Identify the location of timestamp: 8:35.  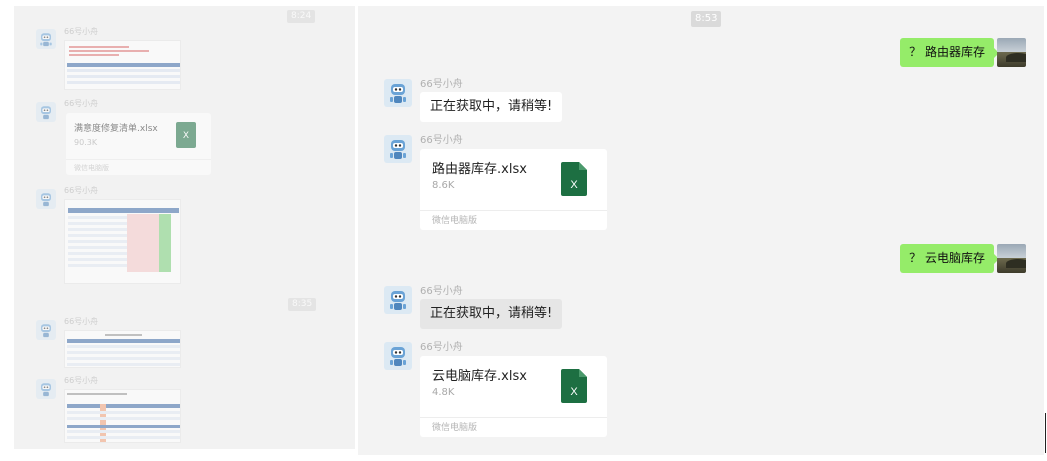
(302, 304).